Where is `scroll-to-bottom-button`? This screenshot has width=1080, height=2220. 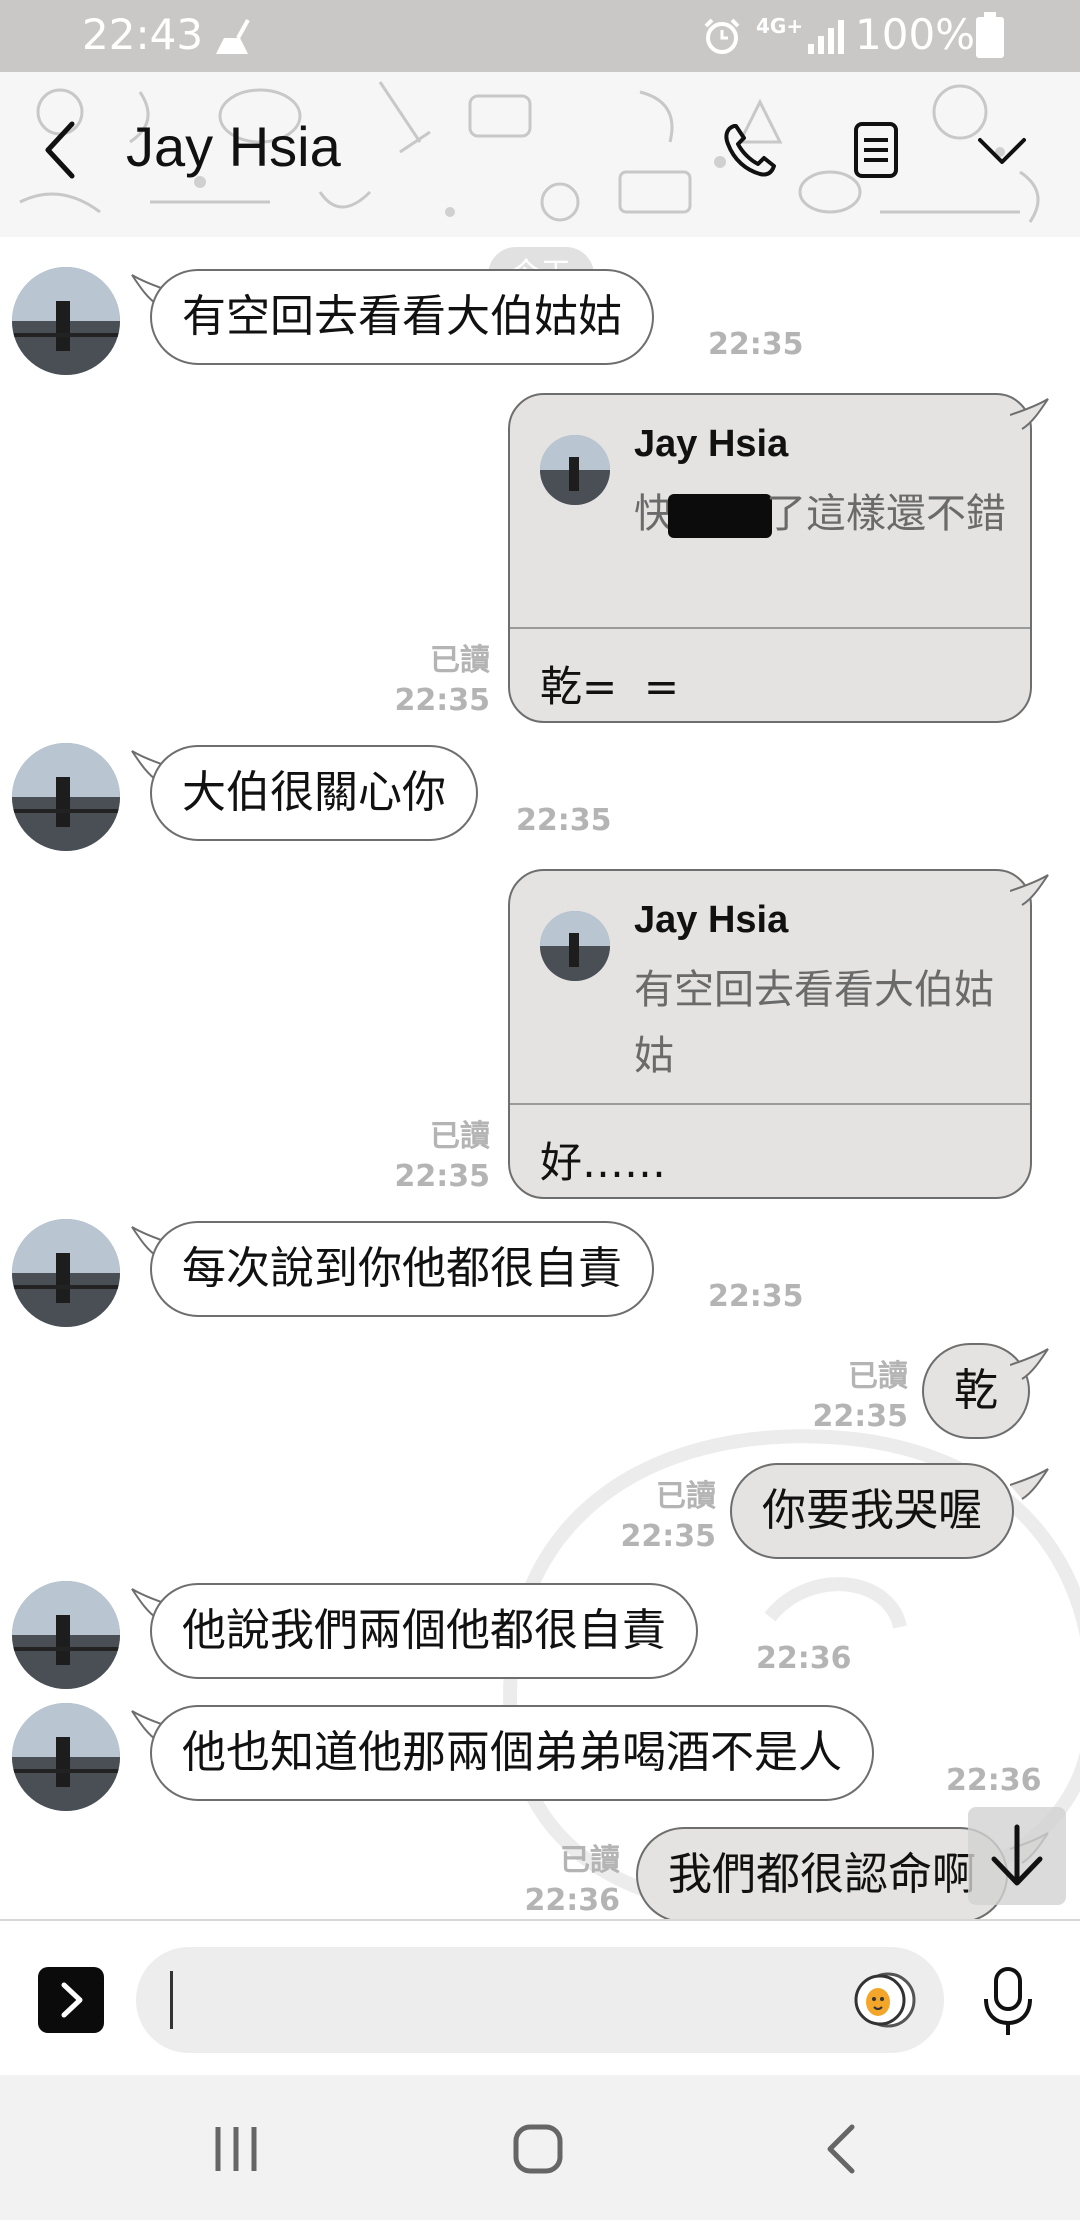
scroll-to-bottom-button is located at coordinates (1017, 1856).